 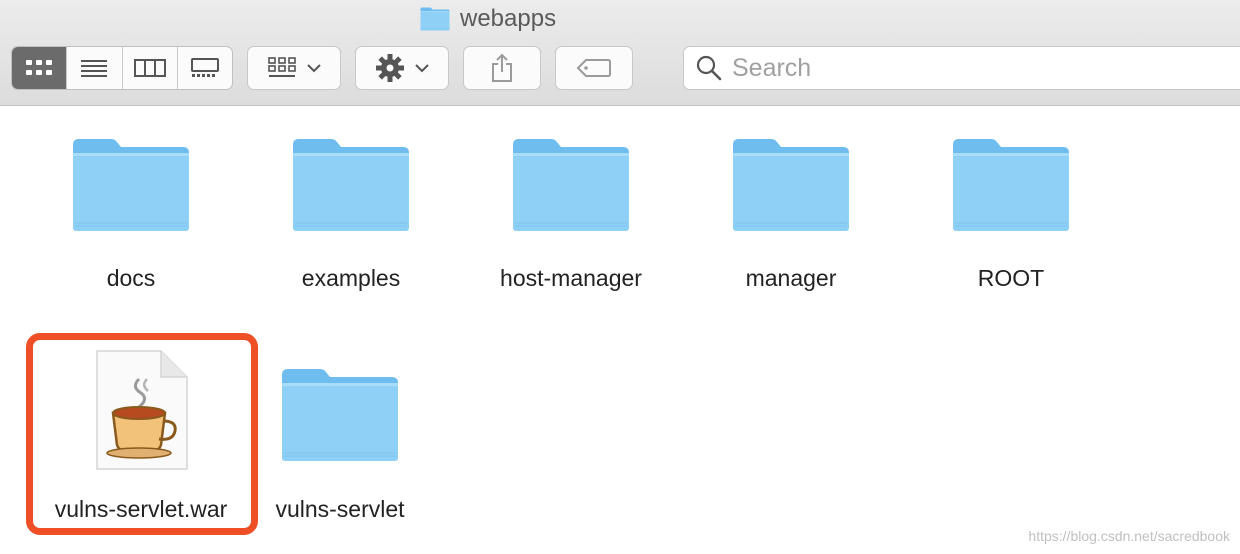 I want to click on folder-item-manager: manager, so click(x=791, y=217).